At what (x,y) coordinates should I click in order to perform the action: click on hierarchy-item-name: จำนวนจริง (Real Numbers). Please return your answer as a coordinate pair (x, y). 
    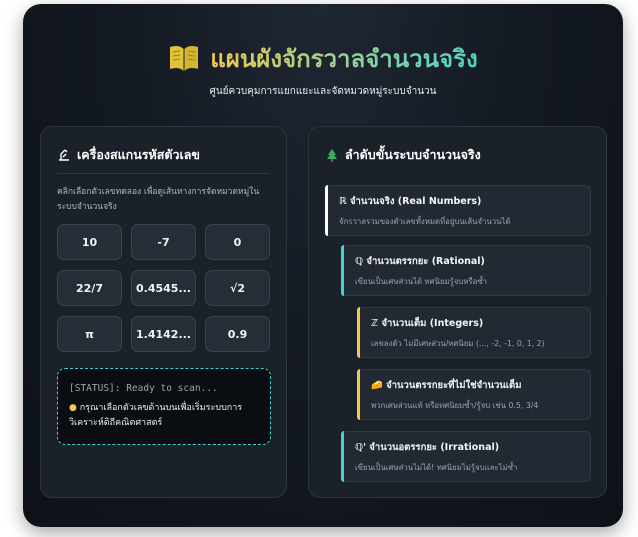
    Looking at the image, I should click on (415, 201).